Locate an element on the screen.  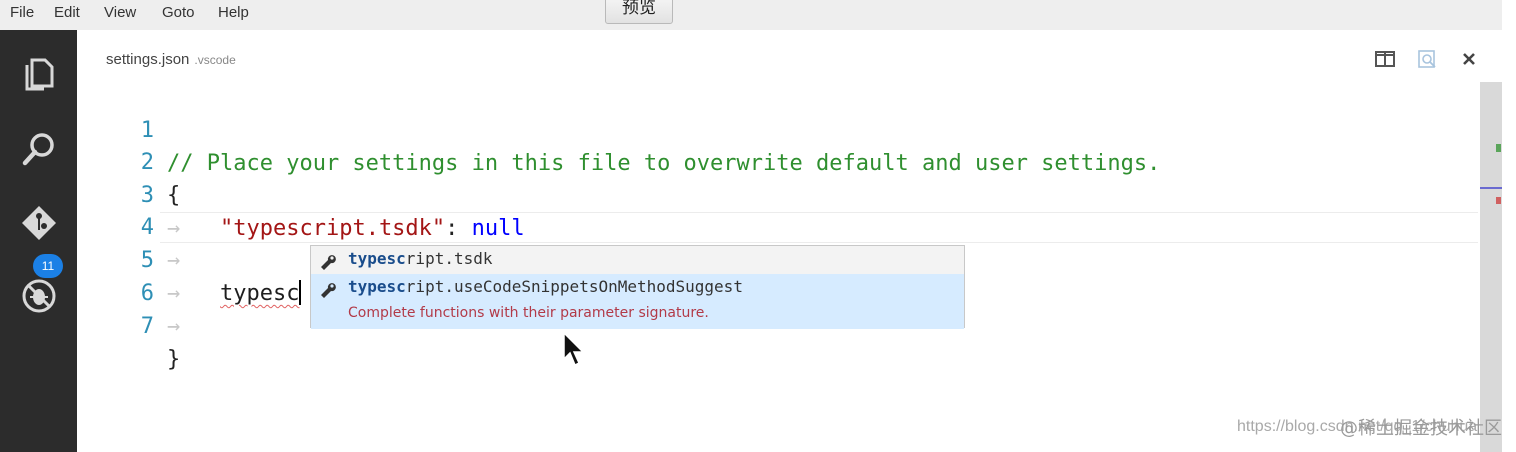
menu-edit: Edit is located at coordinates (67, 12).